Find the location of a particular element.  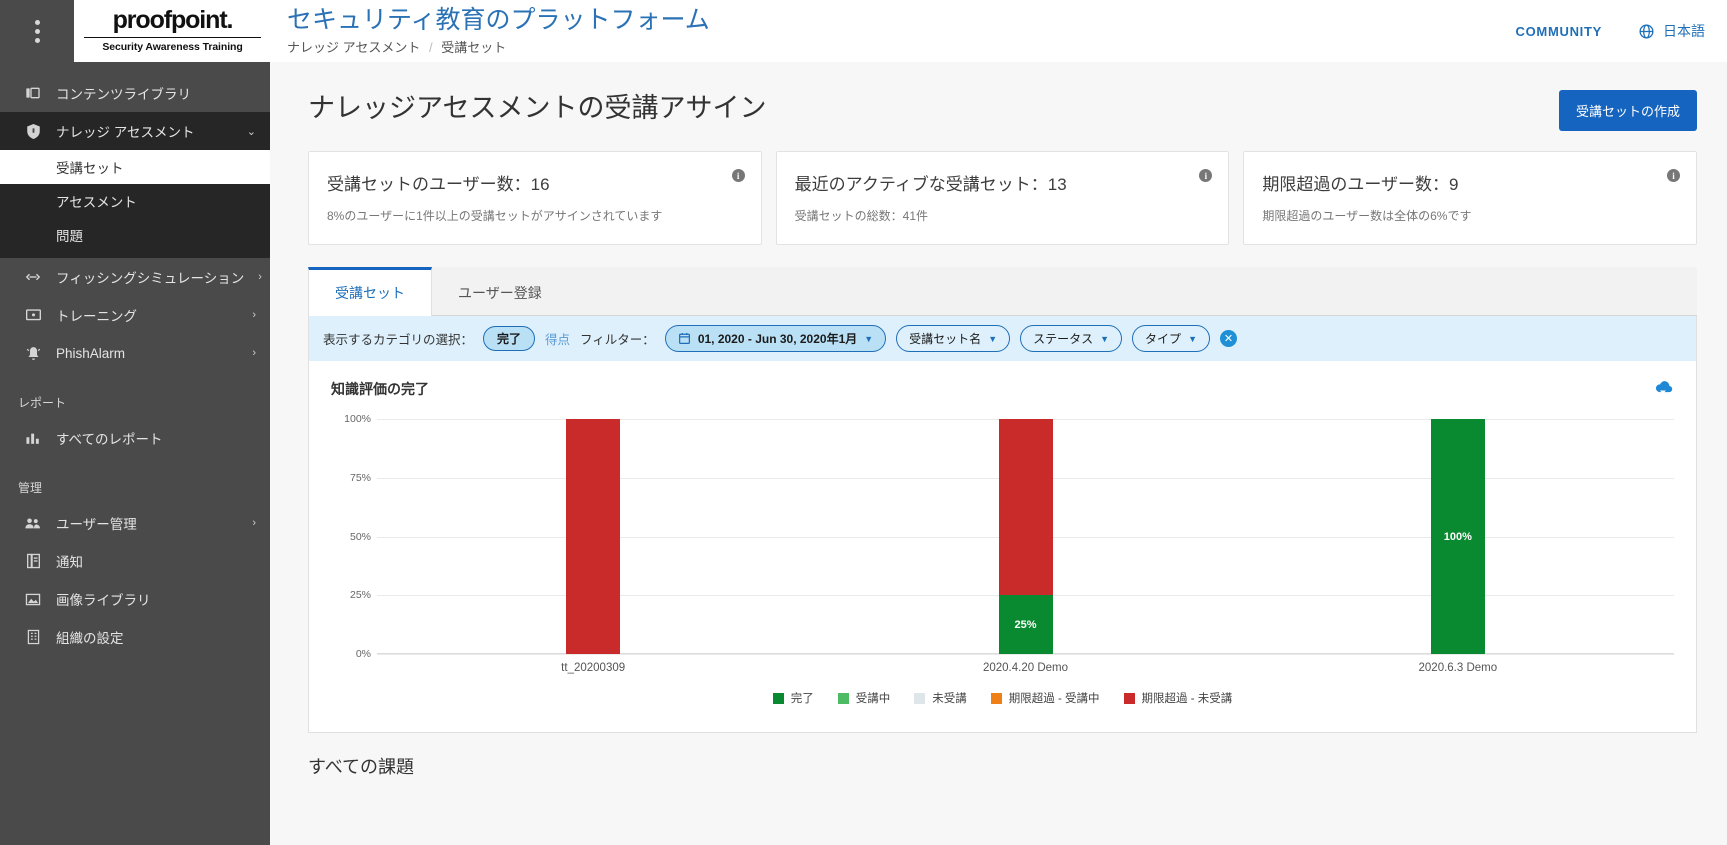

sidebar-item-notifications: 通知 is located at coordinates (135, 561).